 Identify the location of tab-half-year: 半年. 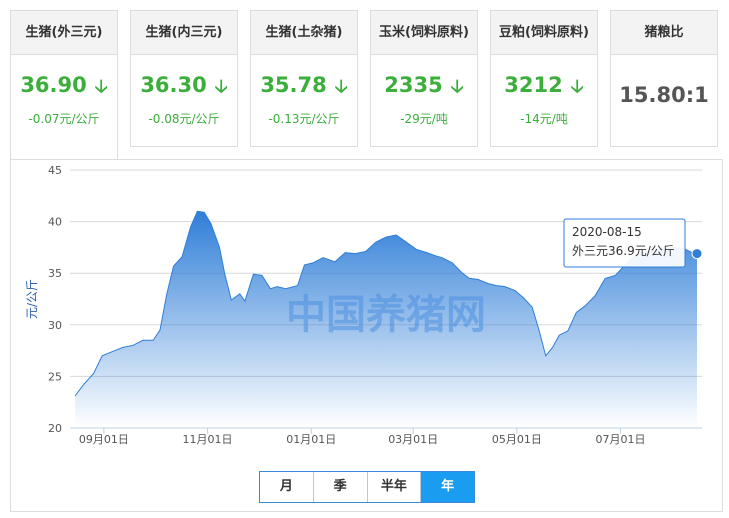
(395, 487).